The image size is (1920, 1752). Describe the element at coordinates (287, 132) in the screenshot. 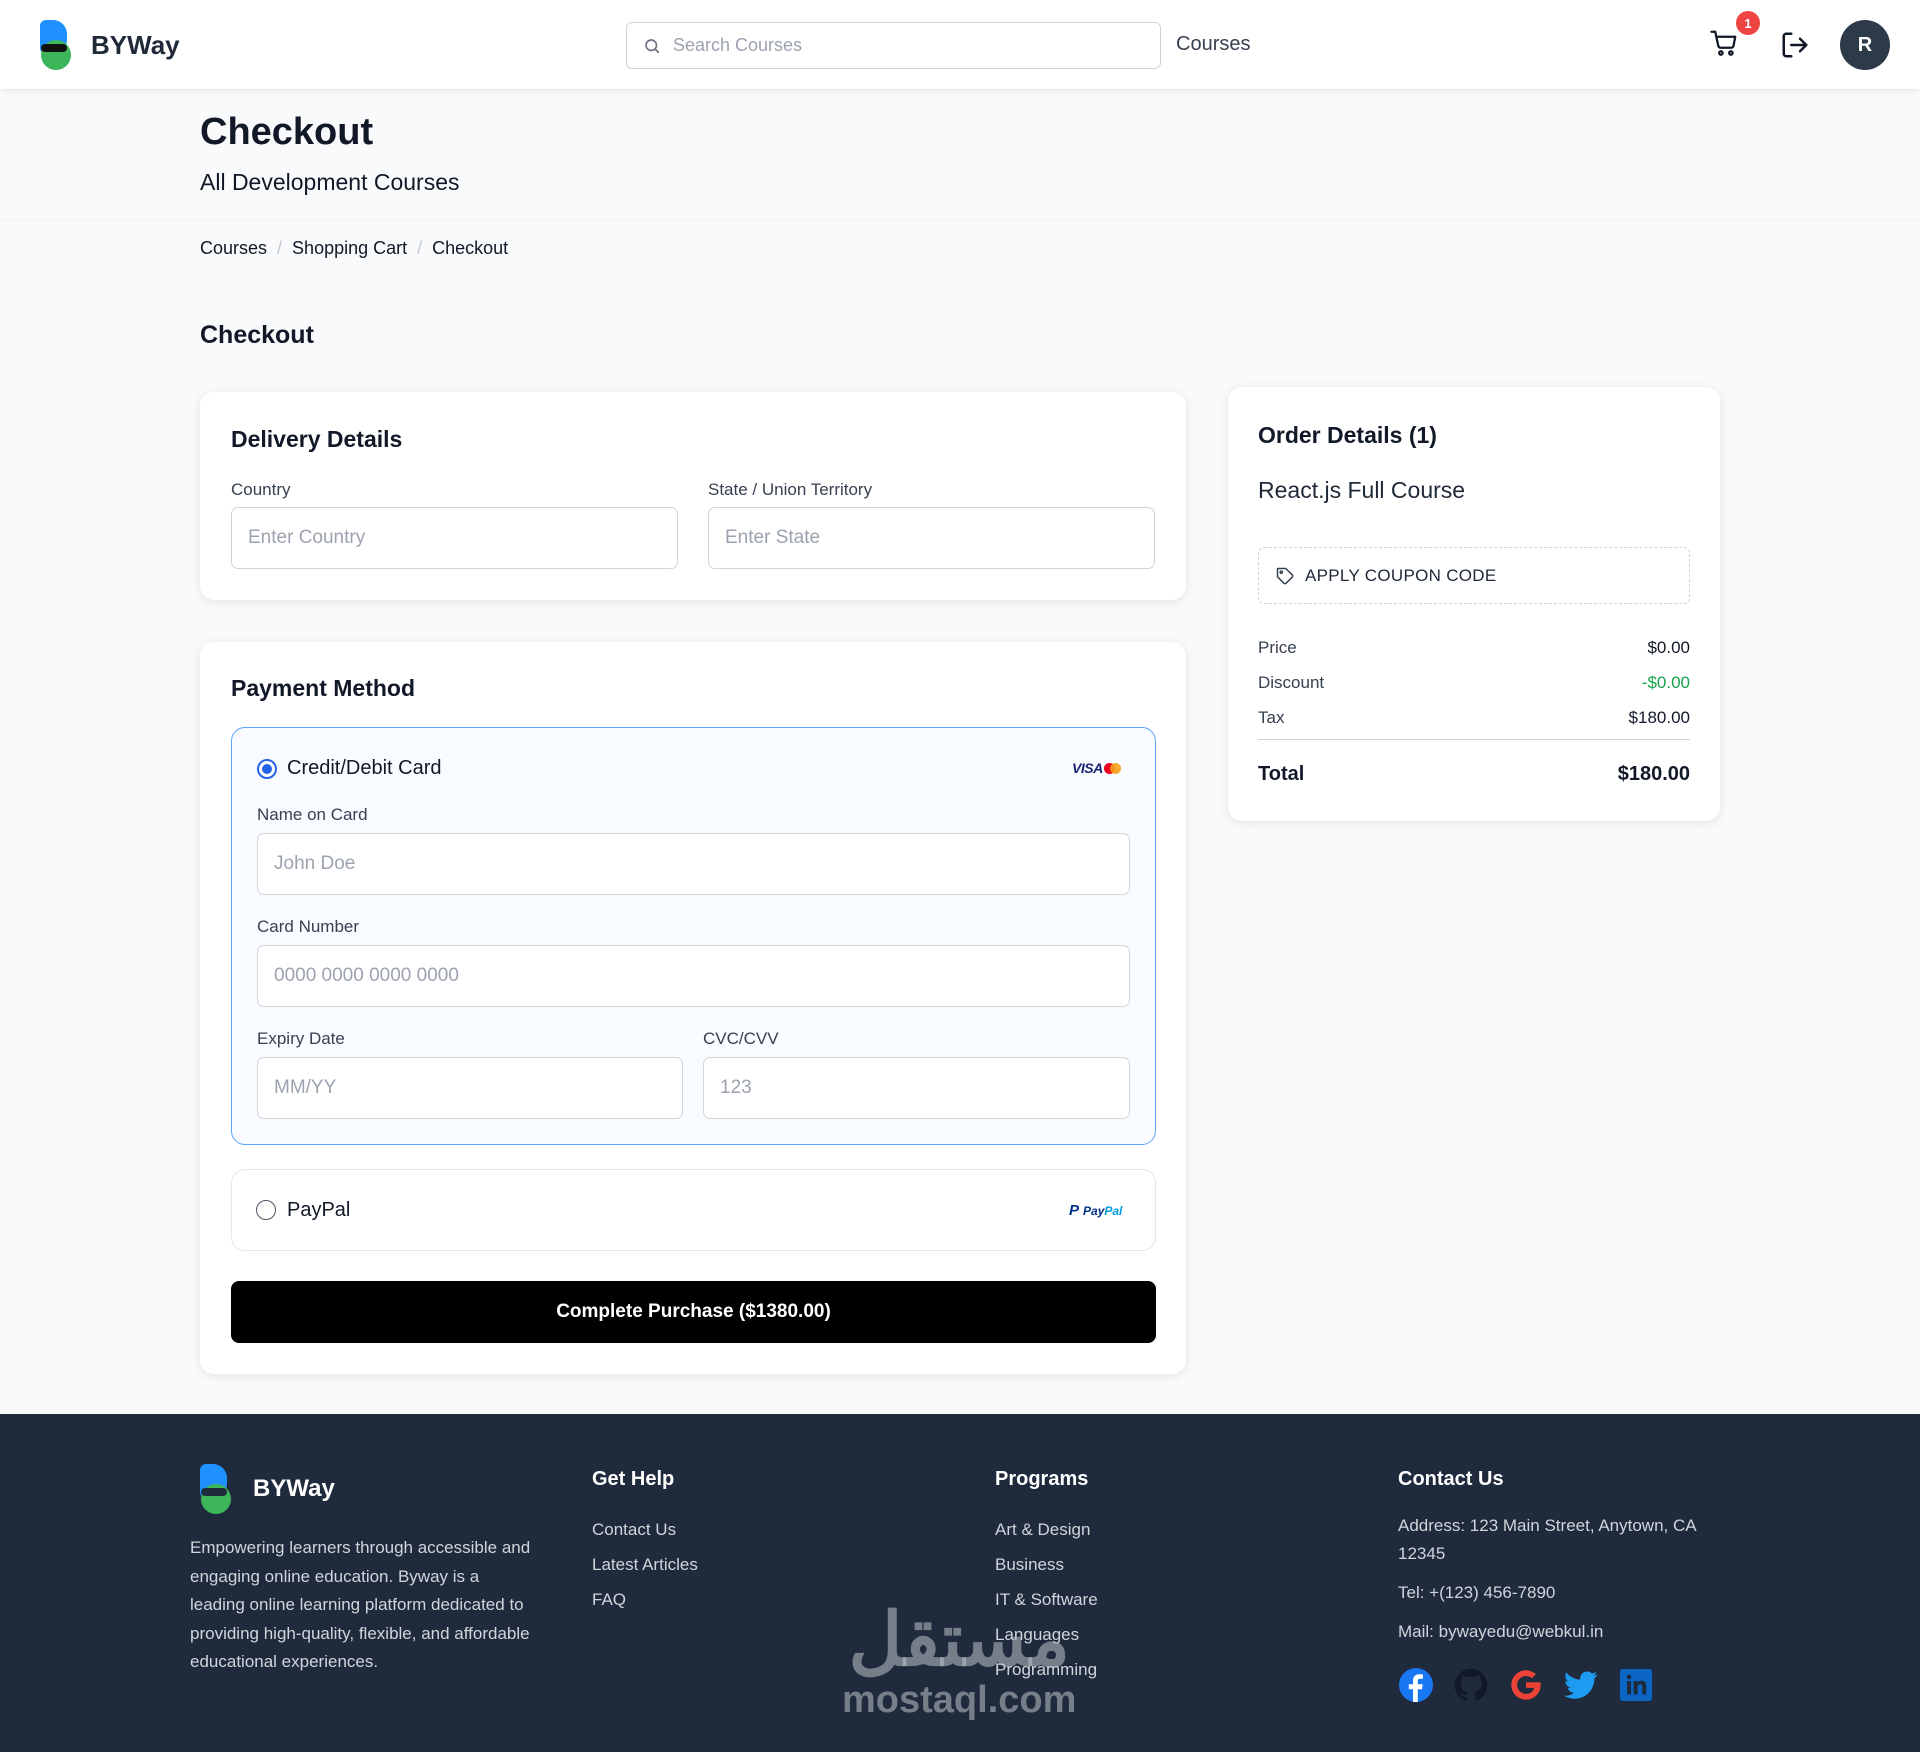

I see `page-title: Checkout` at that location.